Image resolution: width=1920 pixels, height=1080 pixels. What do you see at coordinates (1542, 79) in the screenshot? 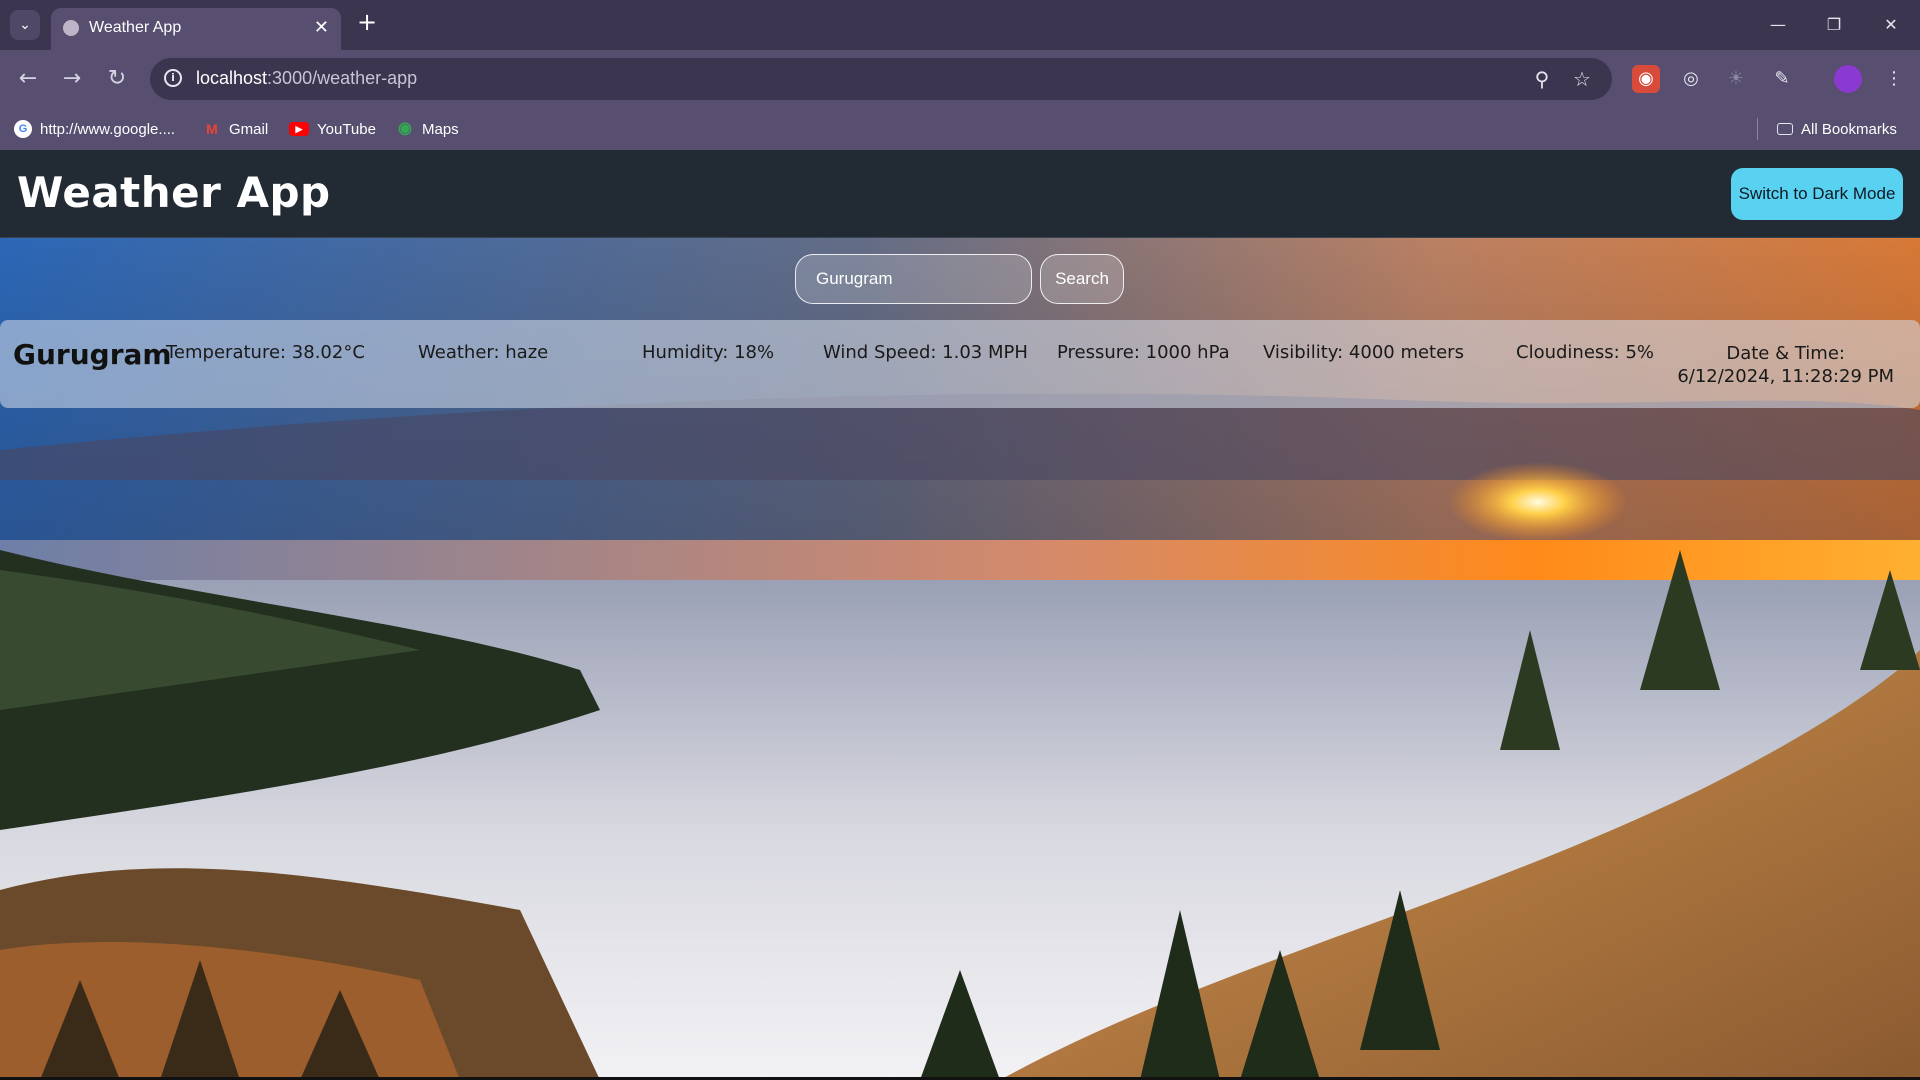
I see `zoom-magnifier-icon: ⚲` at bounding box center [1542, 79].